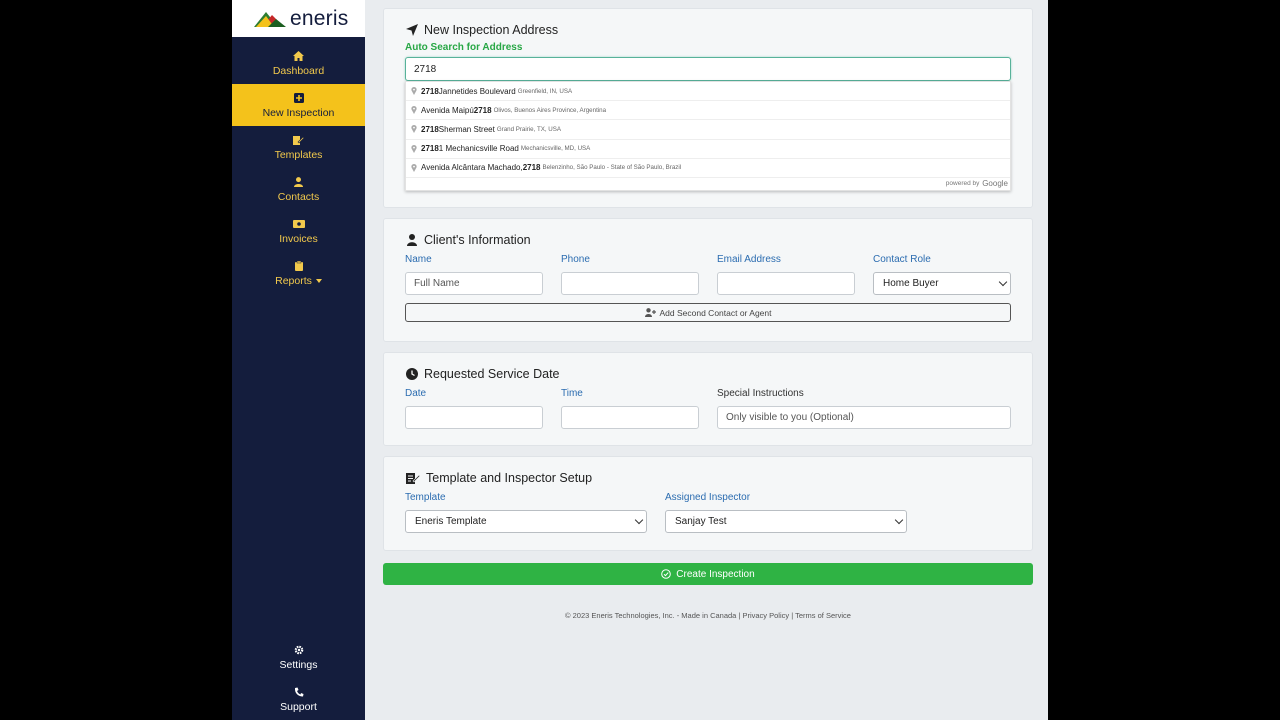 The image size is (1280, 720). What do you see at coordinates (555, 149) in the screenshot?
I see `suggestion-secondary: Mechanicsville, MD, USA` at bounding box center [555, 149].